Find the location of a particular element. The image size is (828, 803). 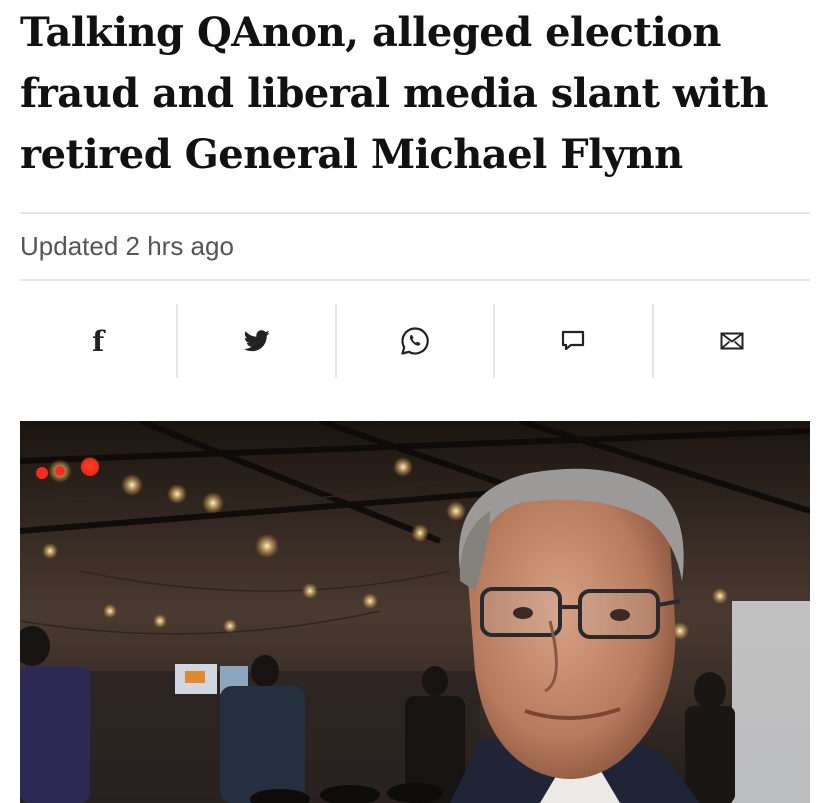

share-whatsapp-button is located at coordinates (416, 341).